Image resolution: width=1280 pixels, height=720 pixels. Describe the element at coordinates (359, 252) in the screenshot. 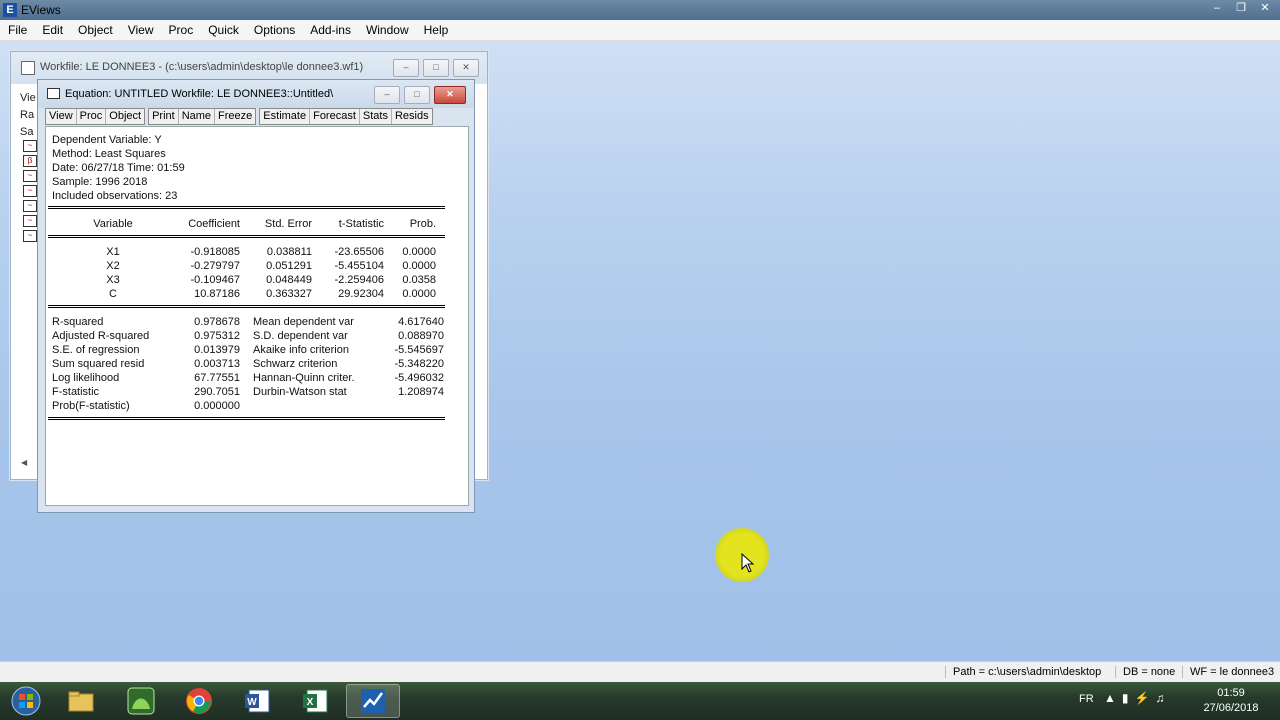

I see `t-statistic-cell: -23.65506` at that location.